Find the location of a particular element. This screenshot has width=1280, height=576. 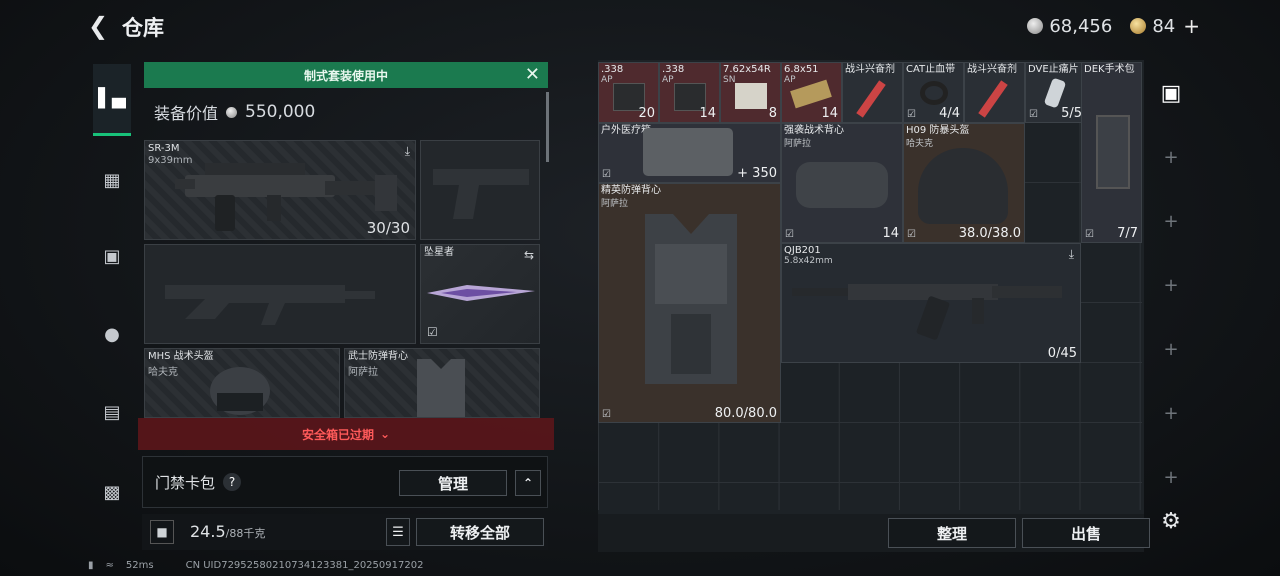

ping: 52ms is located at coordinates (139, 565).